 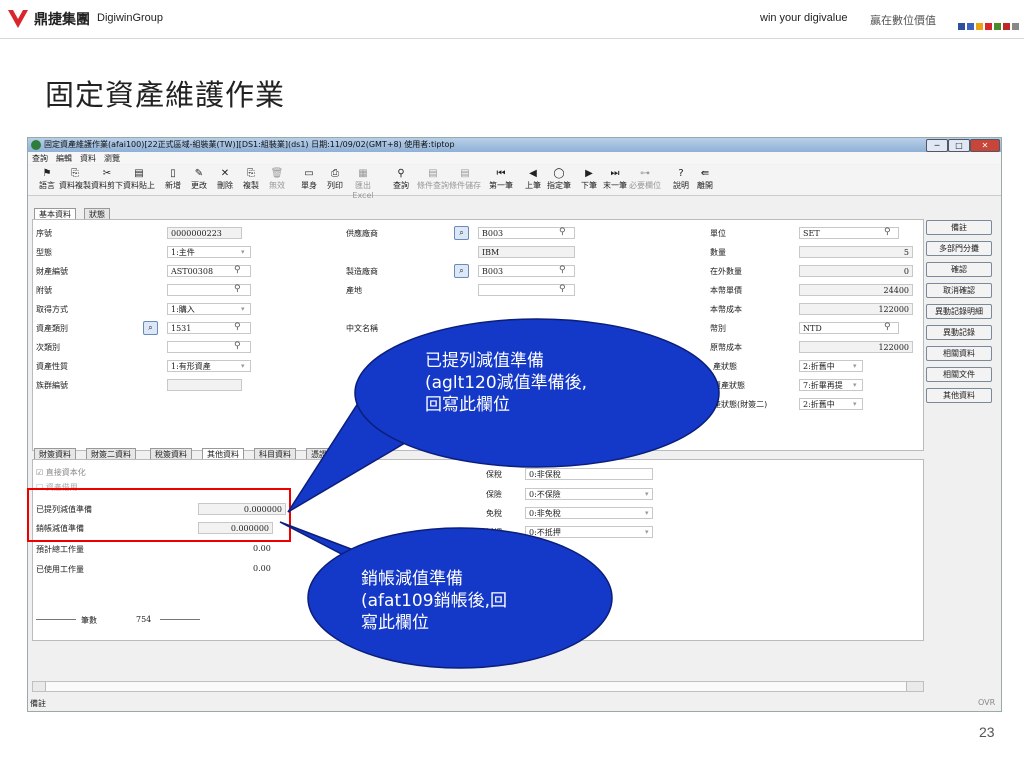 What do you see at coordinates (987, 732) in the screenshot?
I see `page-number: 23` at bounding box center [987, 732].